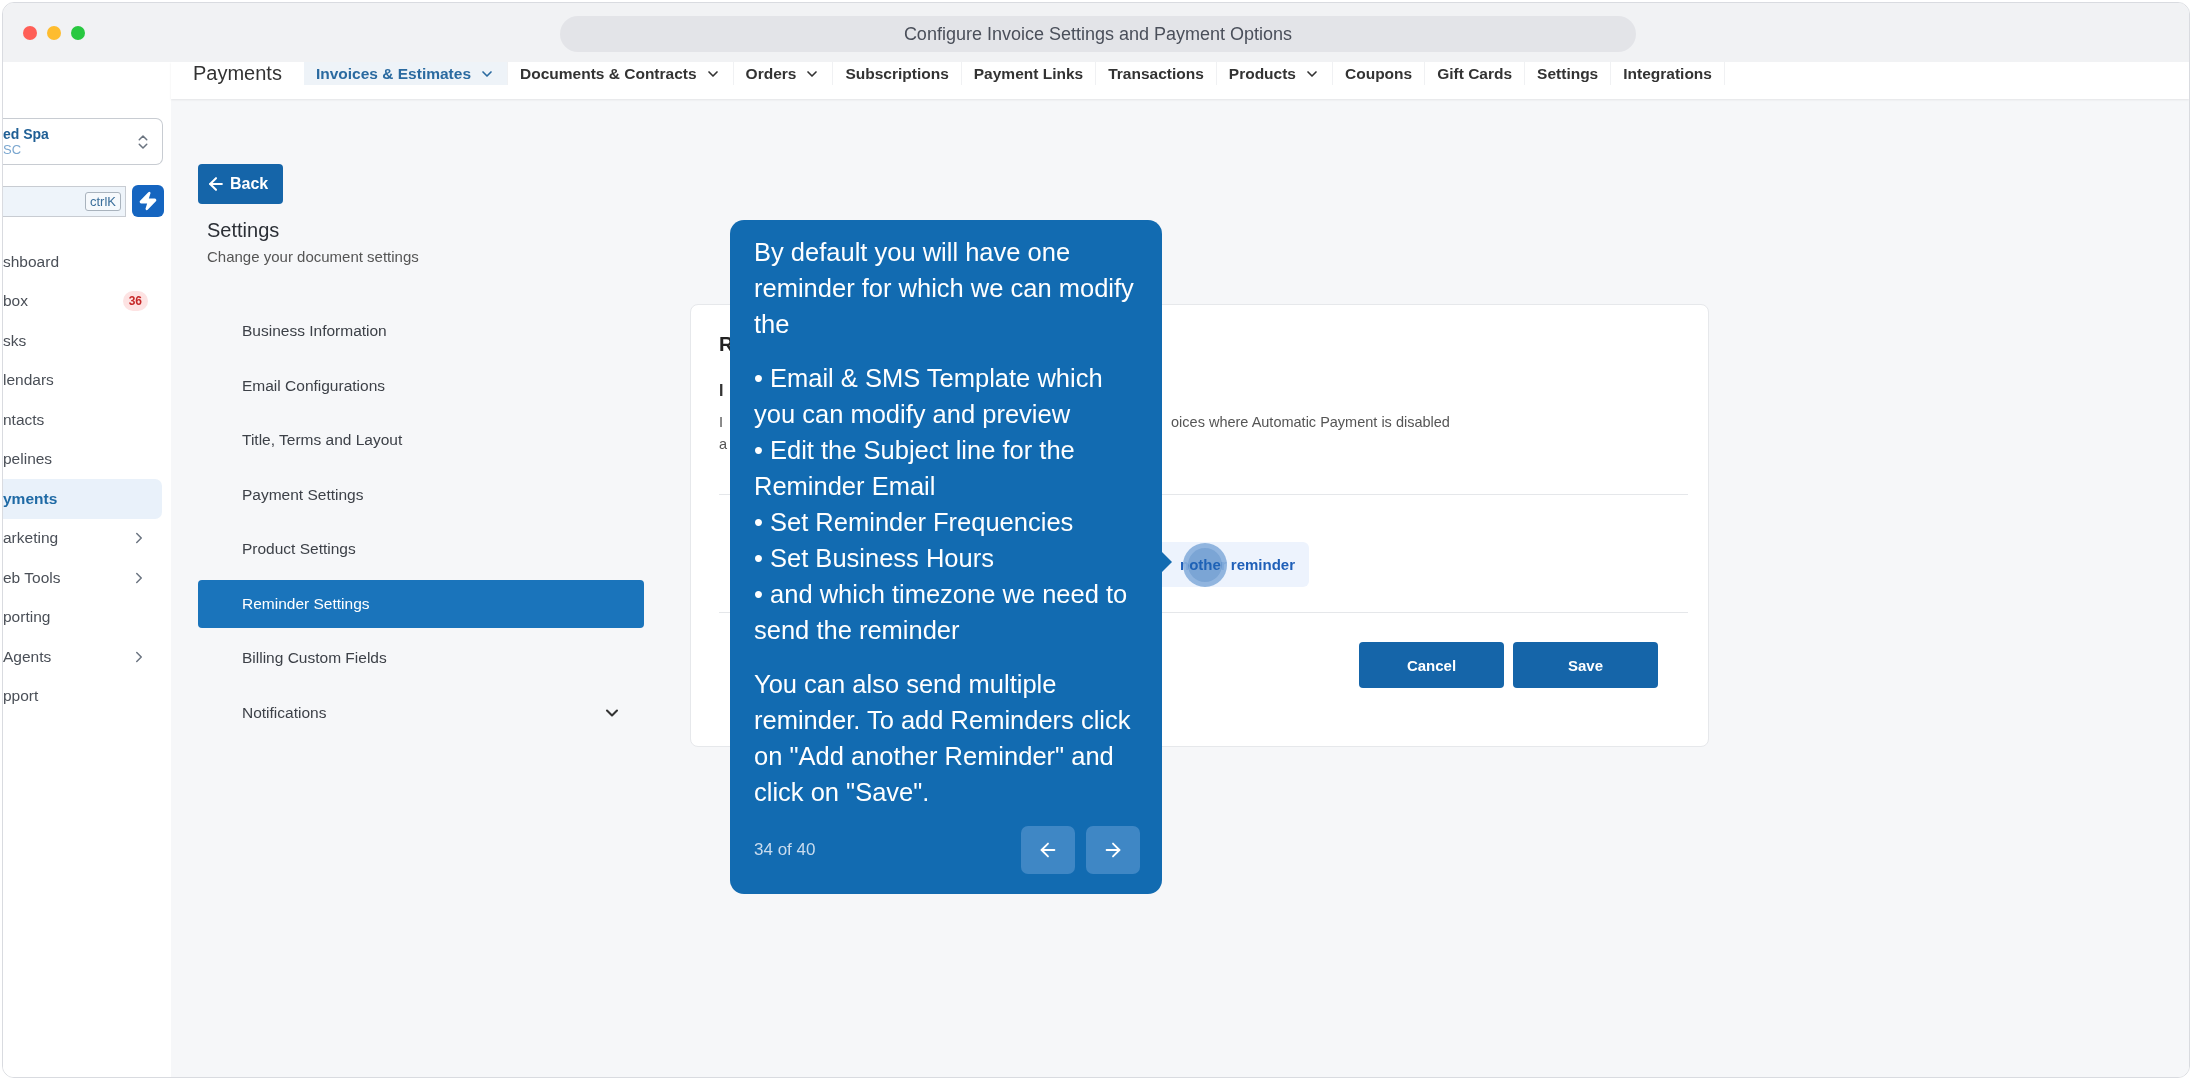 The image size is (2192, 1080). What do you see at coordinates (82, 617) in the screenshot?
I see `sidebar-item: porting` at bounding box center [82, 617].